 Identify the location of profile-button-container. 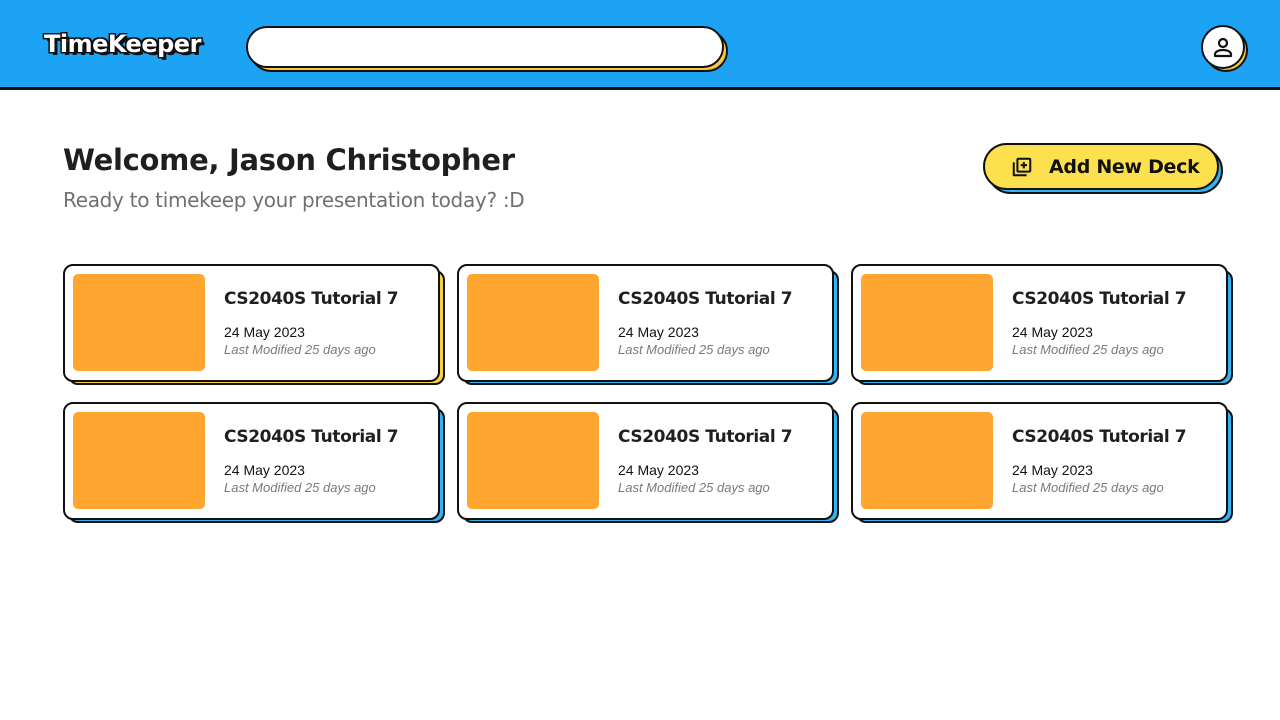
(1224, 48).